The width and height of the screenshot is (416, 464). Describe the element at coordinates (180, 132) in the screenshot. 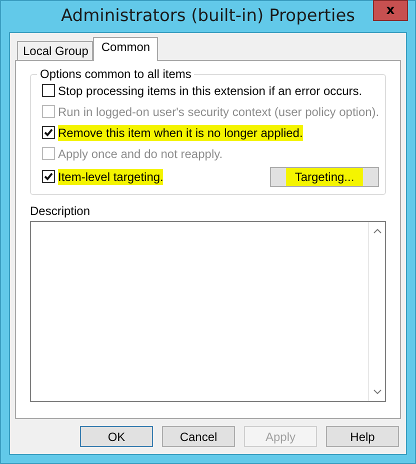

I see `checkbox-label: Remove this item when it is no longer applied.` at that location.